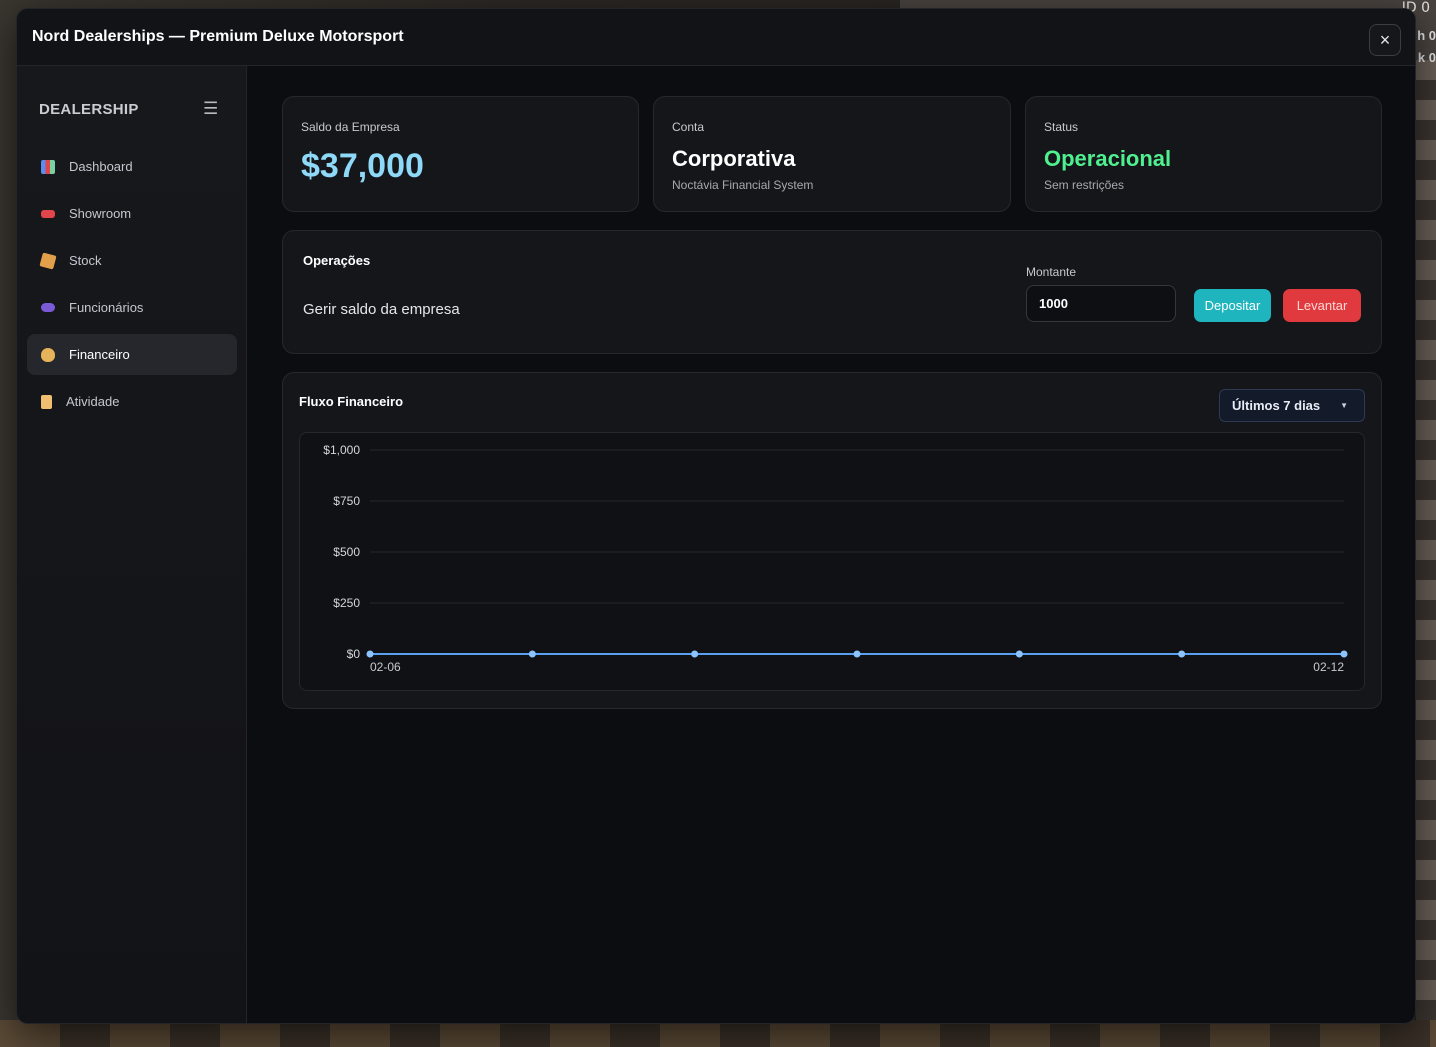 The image size is (1436, 1047). Describe the element at coordinates (93, 401) in the screenshot. I see `sidebar-item-label: Atividade` at that location.